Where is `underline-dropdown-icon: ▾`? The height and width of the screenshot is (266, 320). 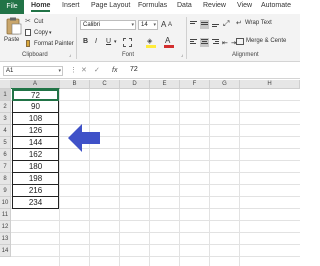
underline-dropdown-icon: ▾ is located at coordinates (115, 42).